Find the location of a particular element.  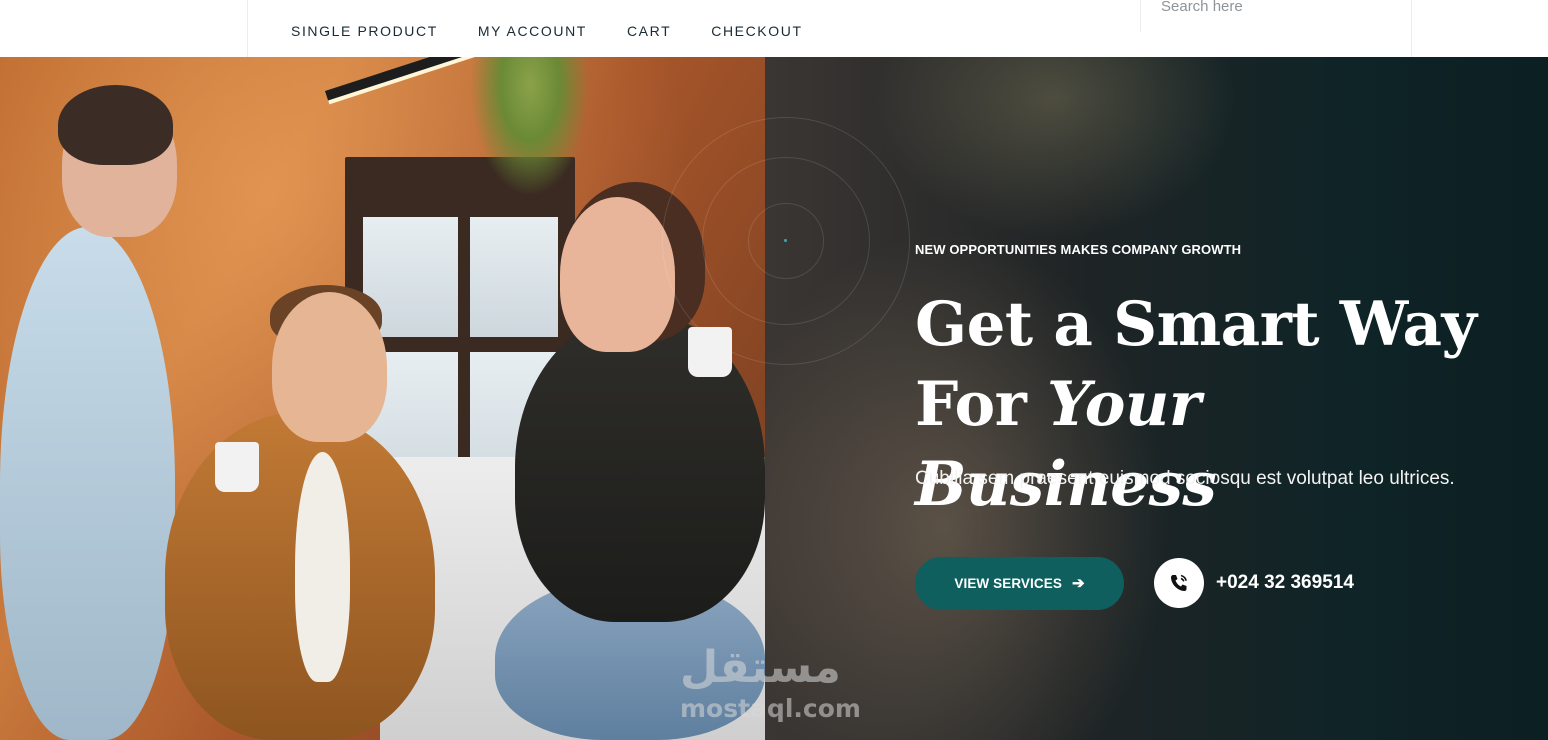

view-services-label: VIEW SERVICES is located at coordinates (1008, 583).